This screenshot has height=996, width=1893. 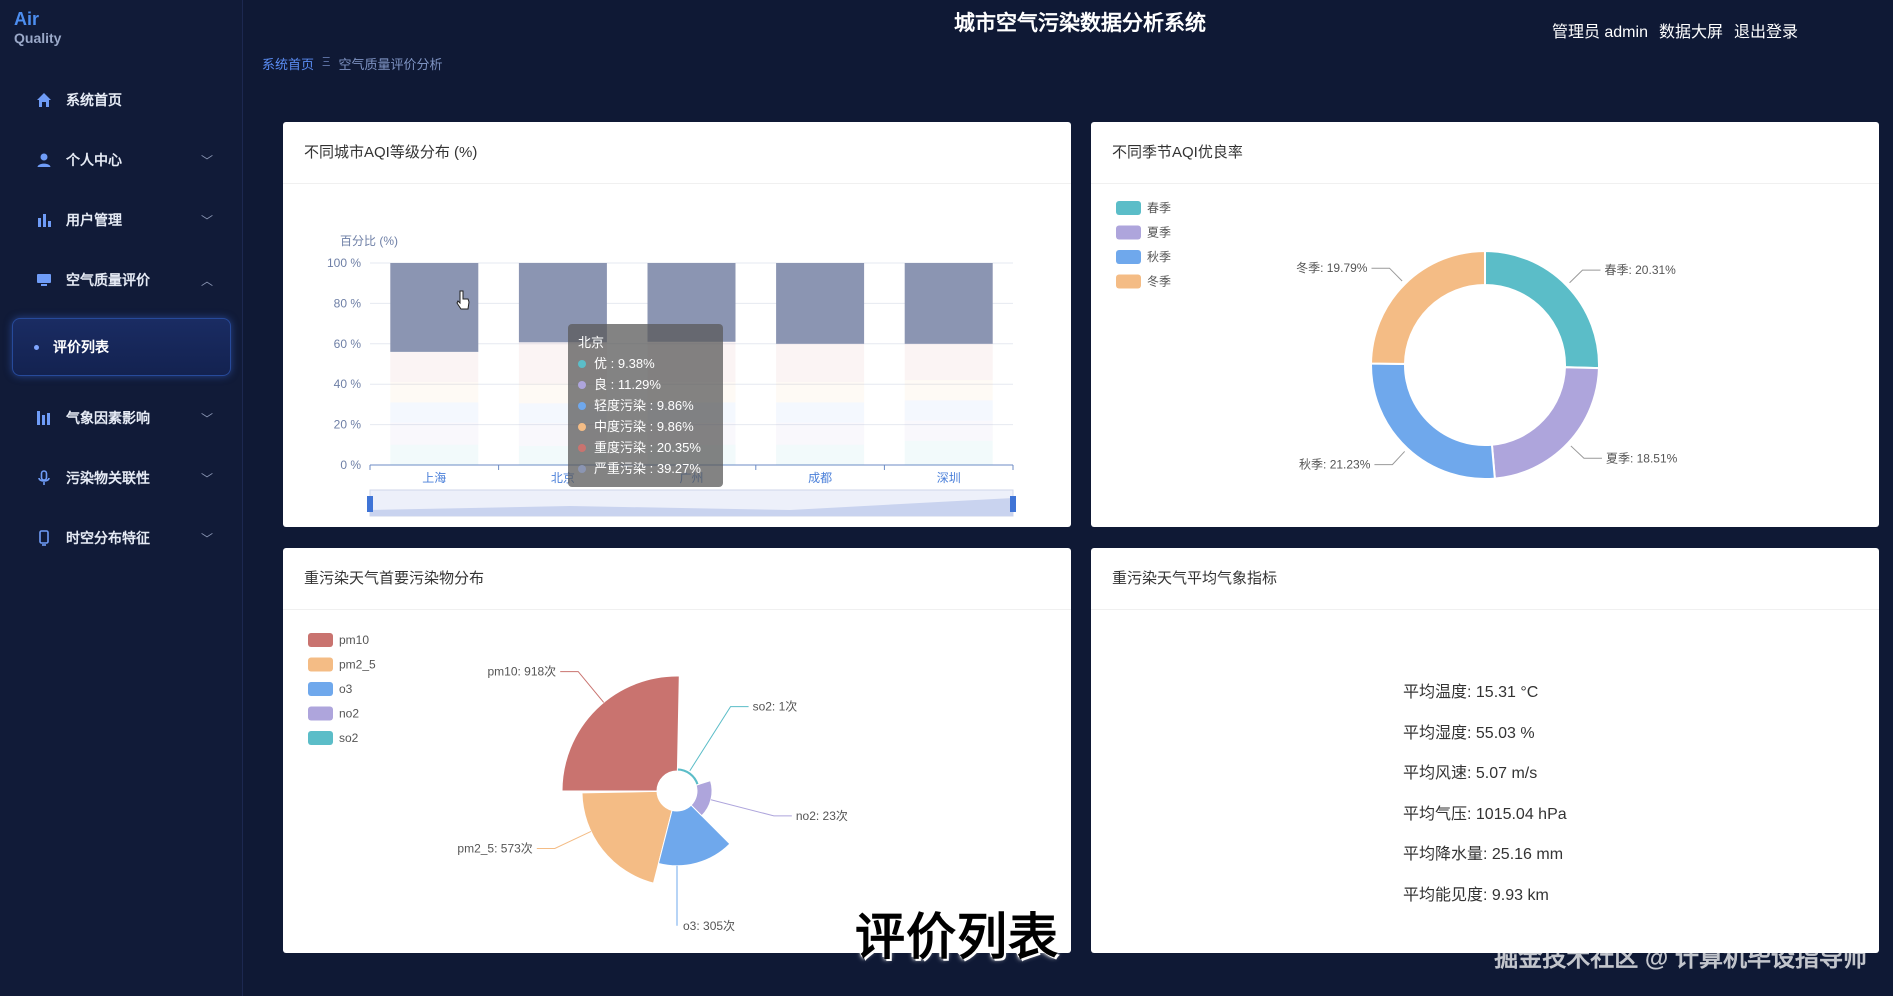 What do you see at coordinates (1600, 30) in the screenshot?
I see `admin-user-link: 管理员 admin` at bounding box center [1600, 30].